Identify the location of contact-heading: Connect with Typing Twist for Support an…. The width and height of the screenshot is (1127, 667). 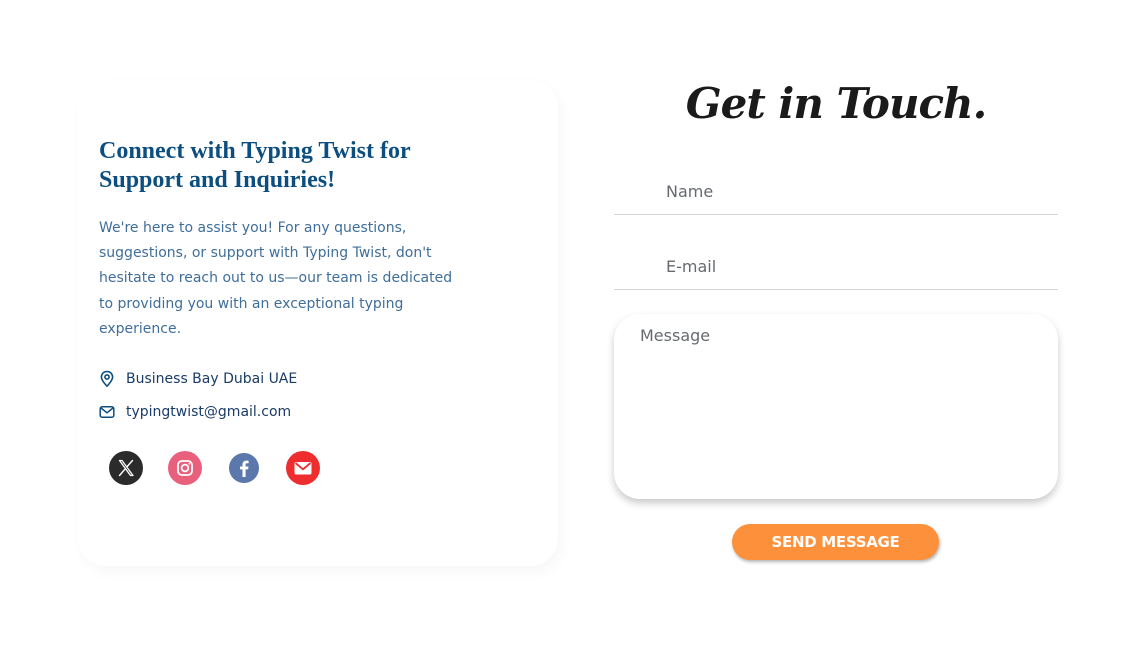
(255, 165).